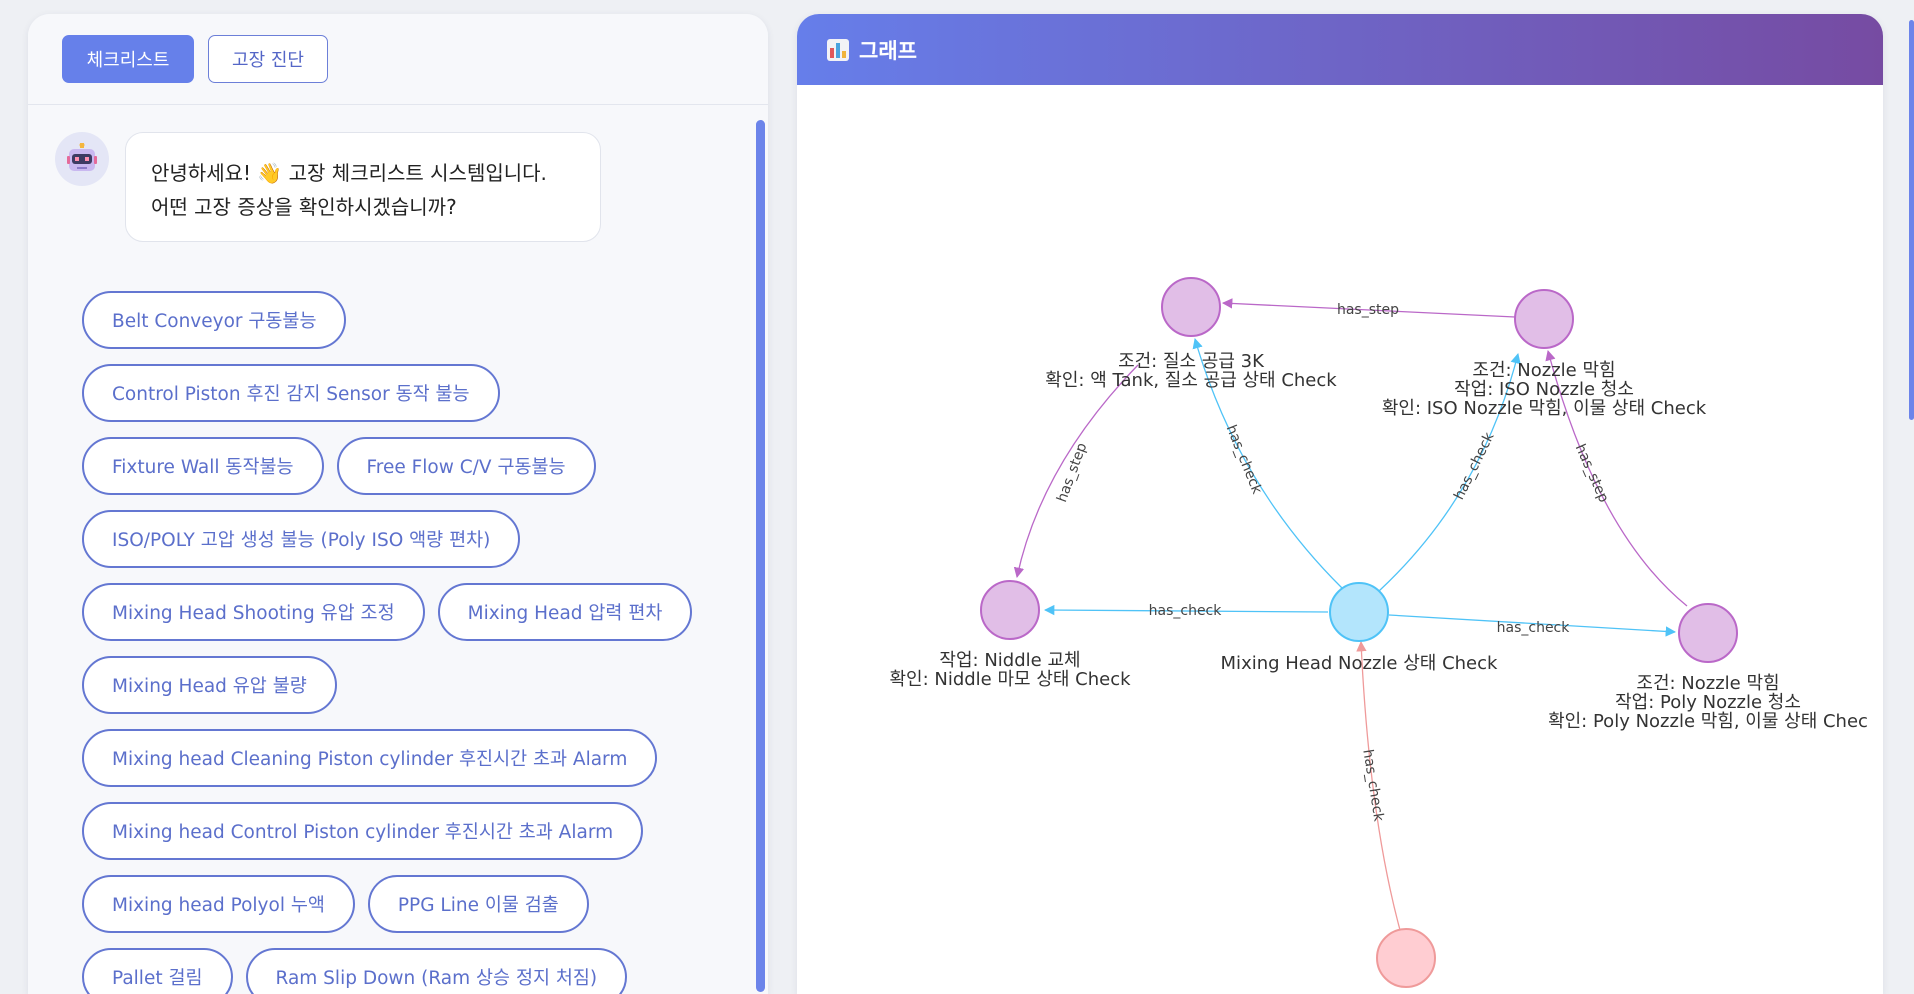 The image size is (1914, 994). What do you see at coordinates (436, 971) in the screenshot?
I see `symptom-chip: Ram Slip Down (Ram 상승 정지 처짐)` at bounding box center [436, 971].